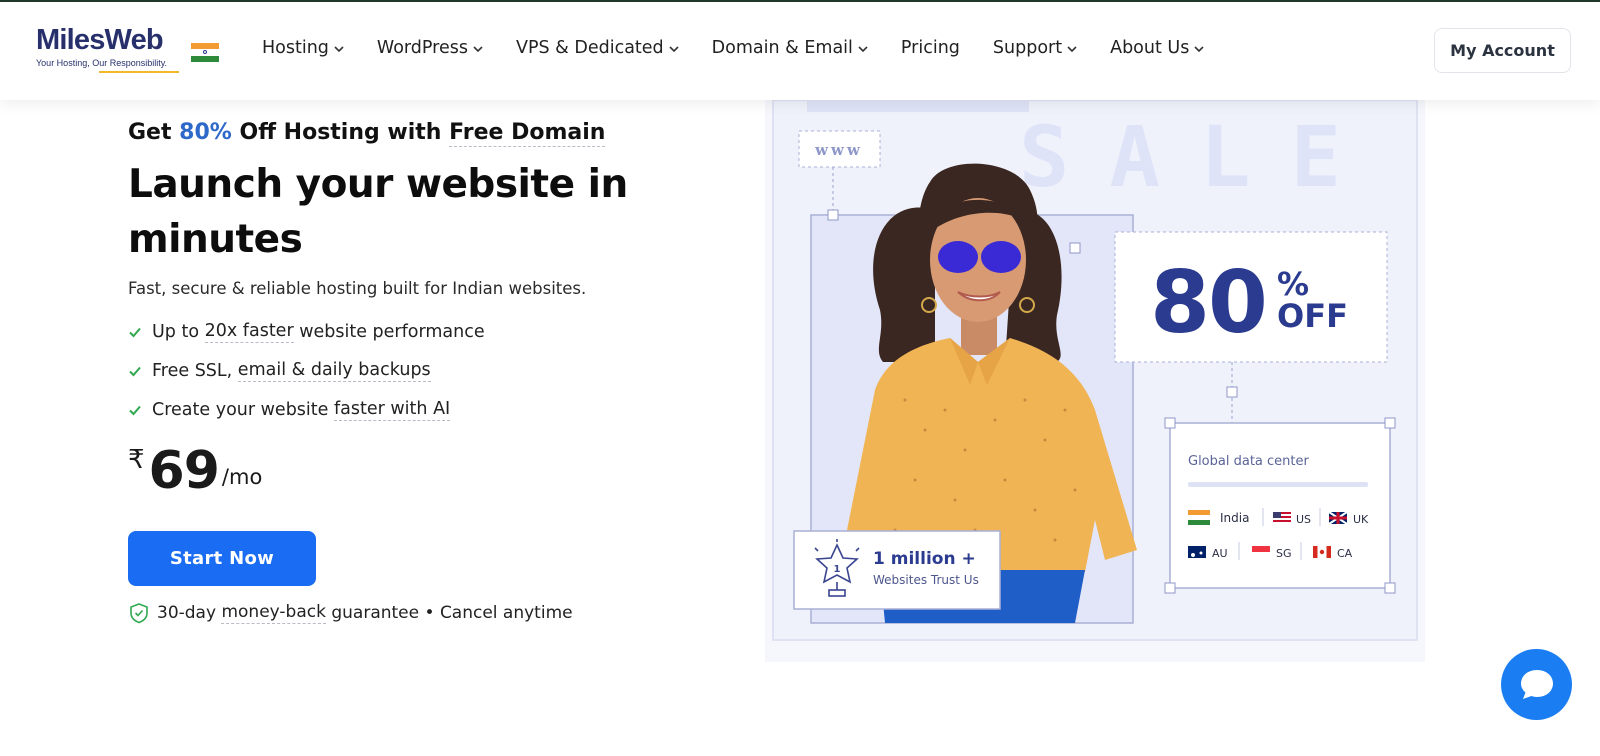 The image size is (1600, 756). Describe the element at coordinates (838, 150) in the screenshot. I see `www-text: www` at that location.